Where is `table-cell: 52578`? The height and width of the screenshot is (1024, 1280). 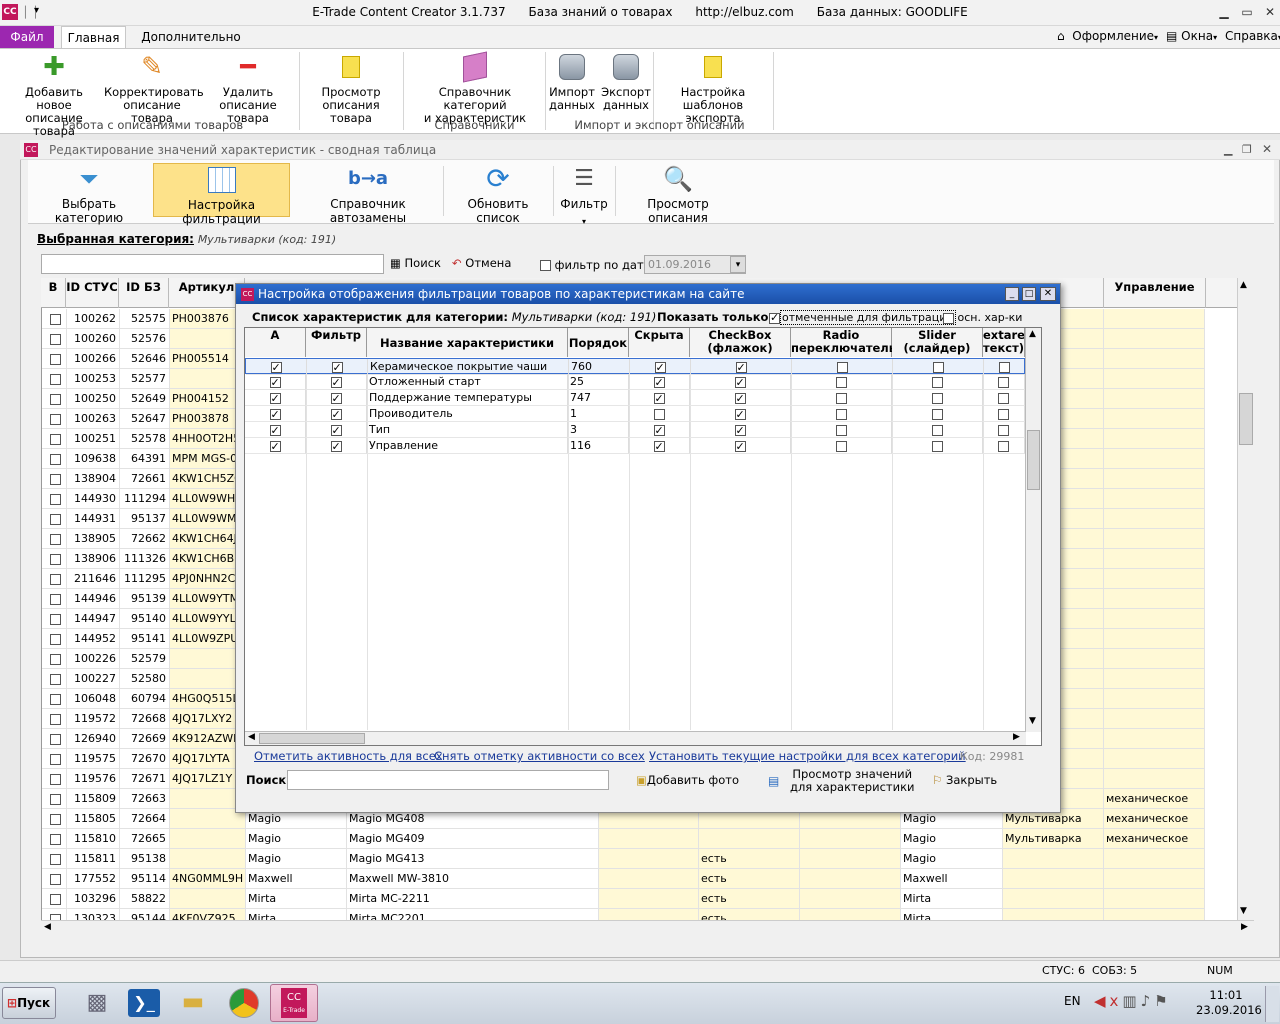
table-cell: 52578 is located at coordinates (145, 439).